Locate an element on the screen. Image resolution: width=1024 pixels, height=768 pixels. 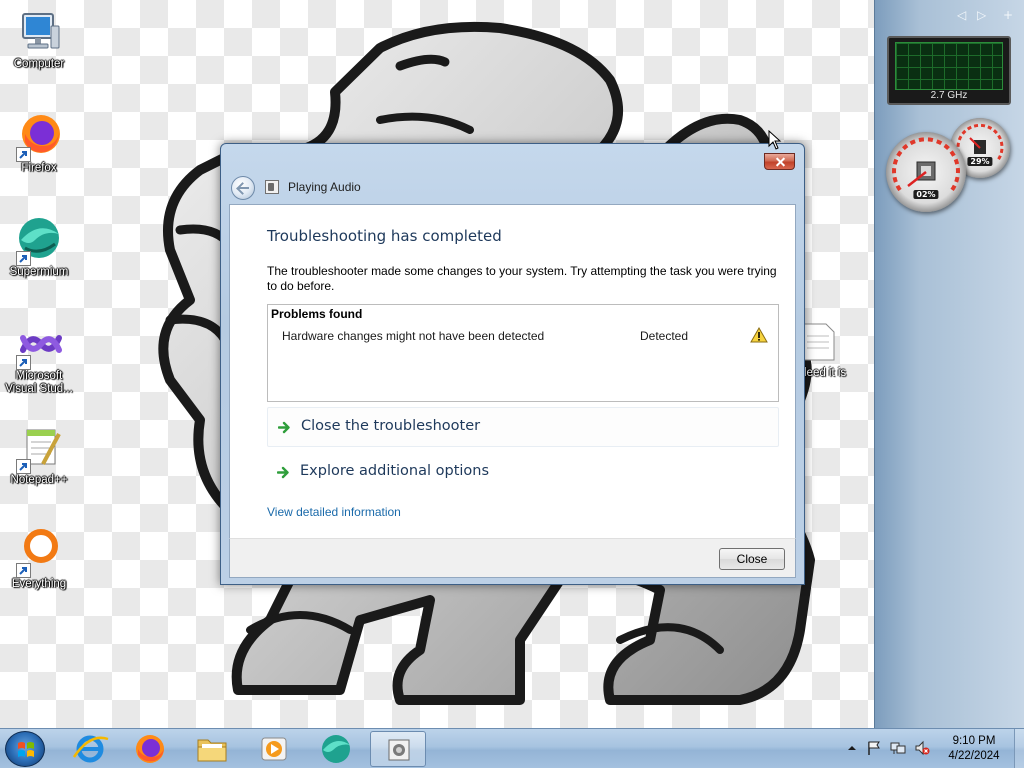
windows-logo-icon is located at coordinates (26, 749).